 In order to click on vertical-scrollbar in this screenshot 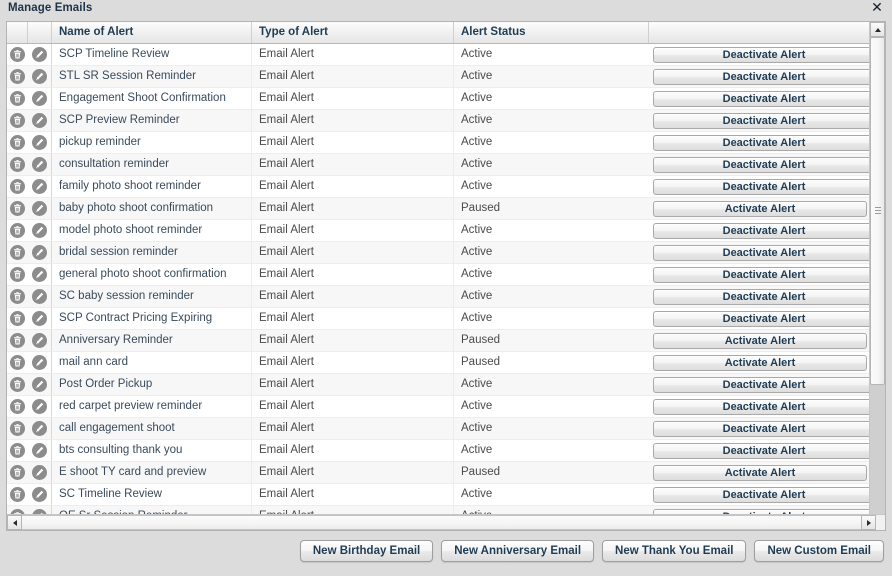, I will do `click(877, 276)`.